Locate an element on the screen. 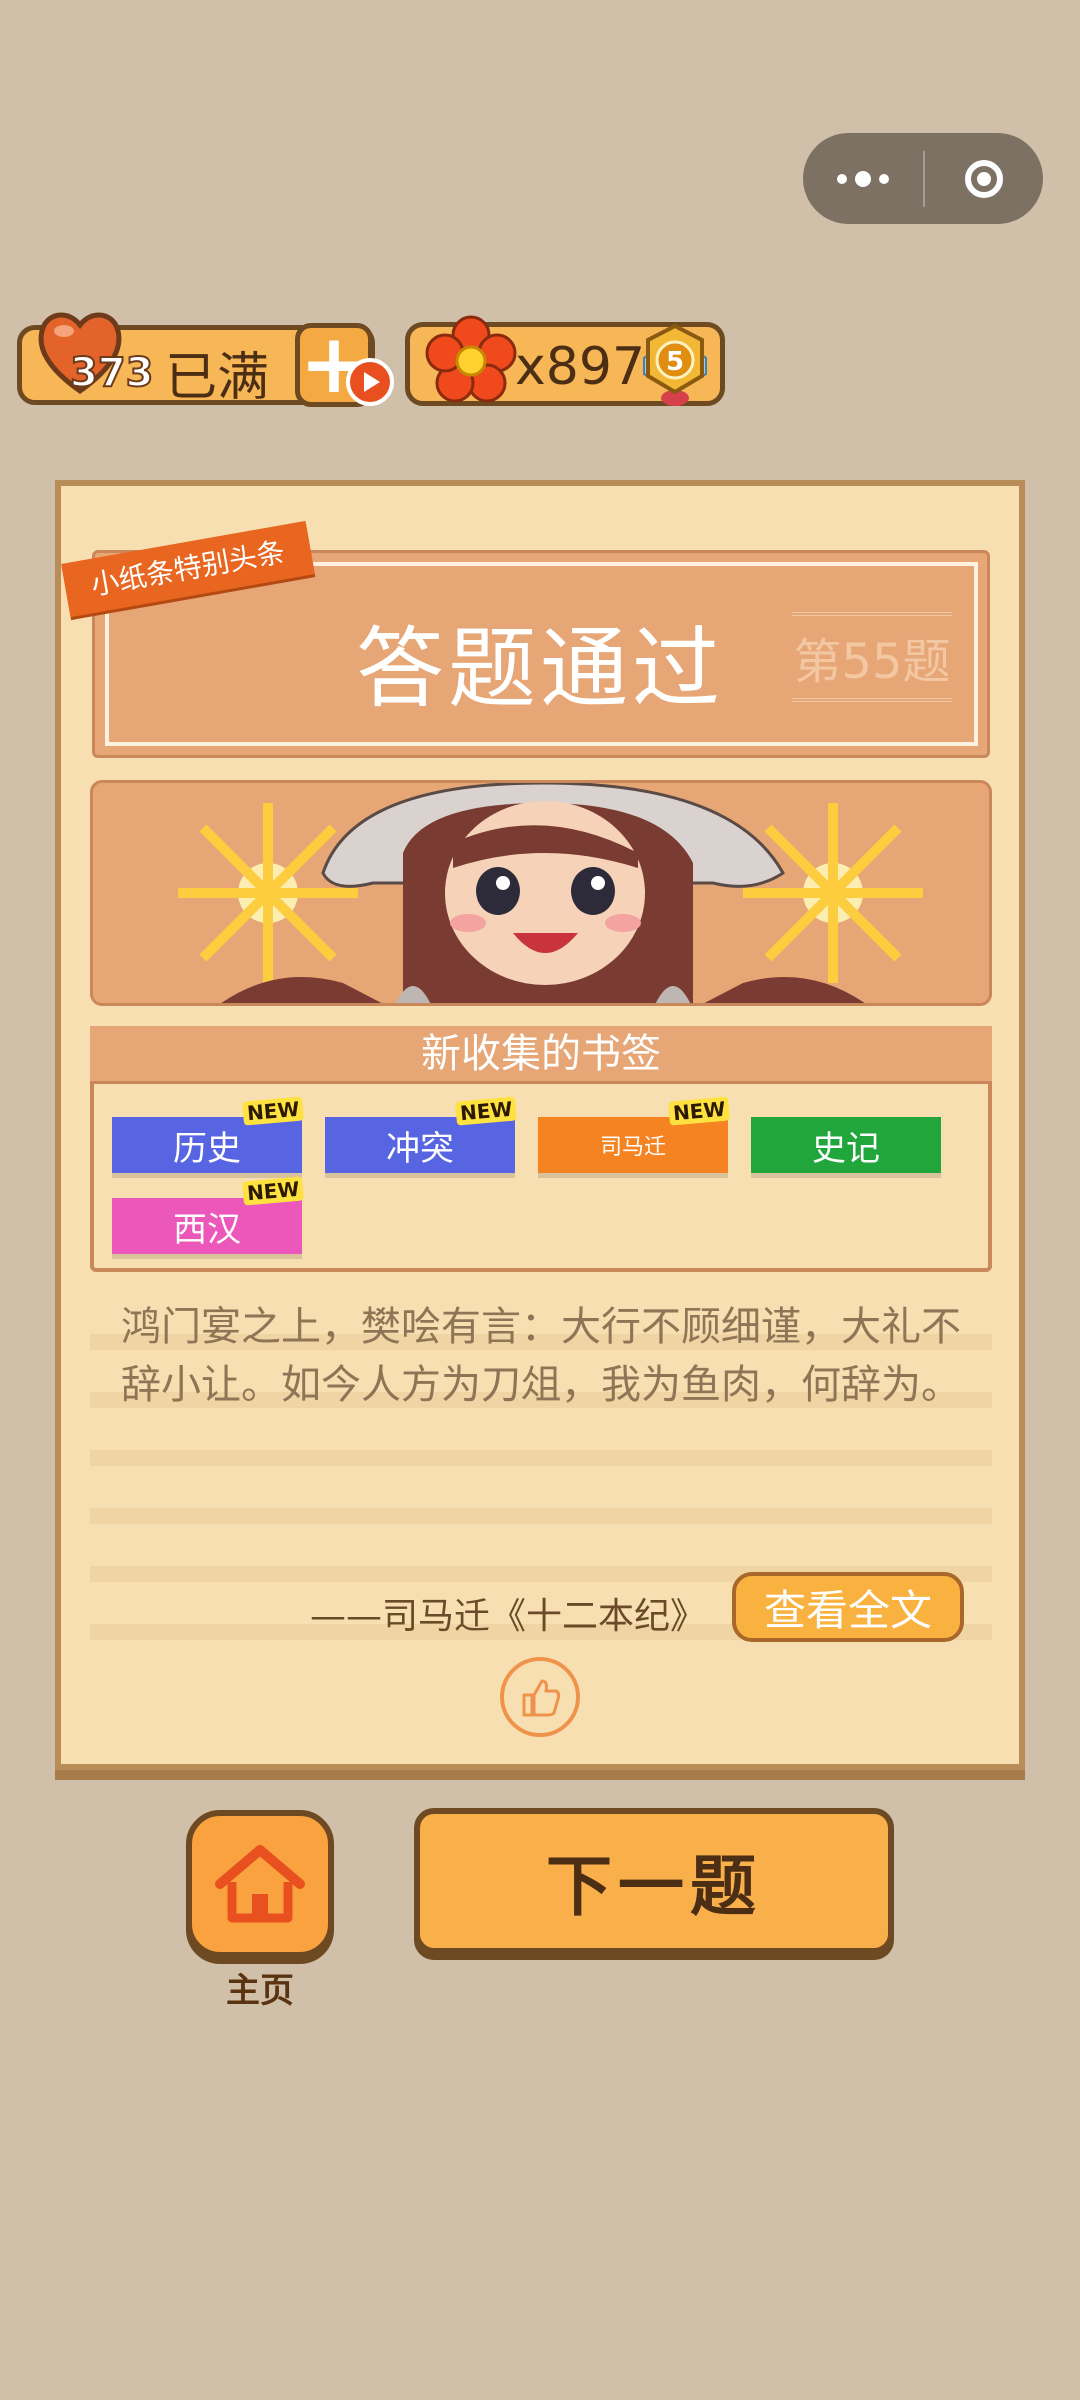 The image size is (1080, 2400). flower-count: x897 is located at coordinates (580, 367).